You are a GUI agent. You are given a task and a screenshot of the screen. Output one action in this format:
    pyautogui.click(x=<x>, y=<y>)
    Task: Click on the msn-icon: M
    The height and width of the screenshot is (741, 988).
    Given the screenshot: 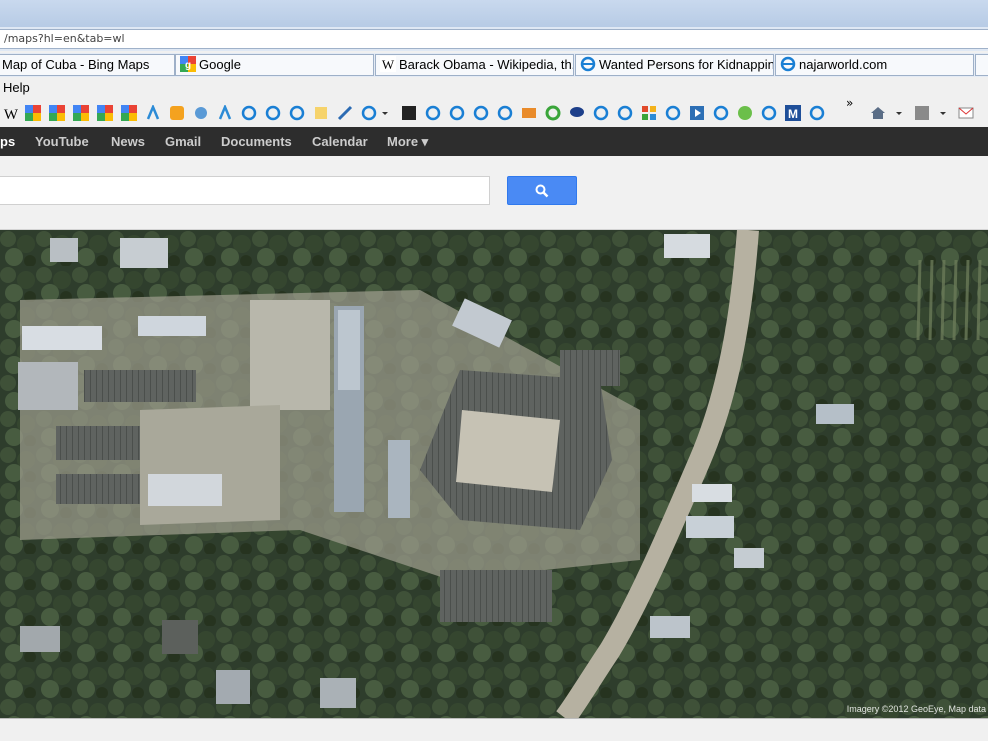 What is the action you would take?
    pyautogui.click(x=793, y=113)
    